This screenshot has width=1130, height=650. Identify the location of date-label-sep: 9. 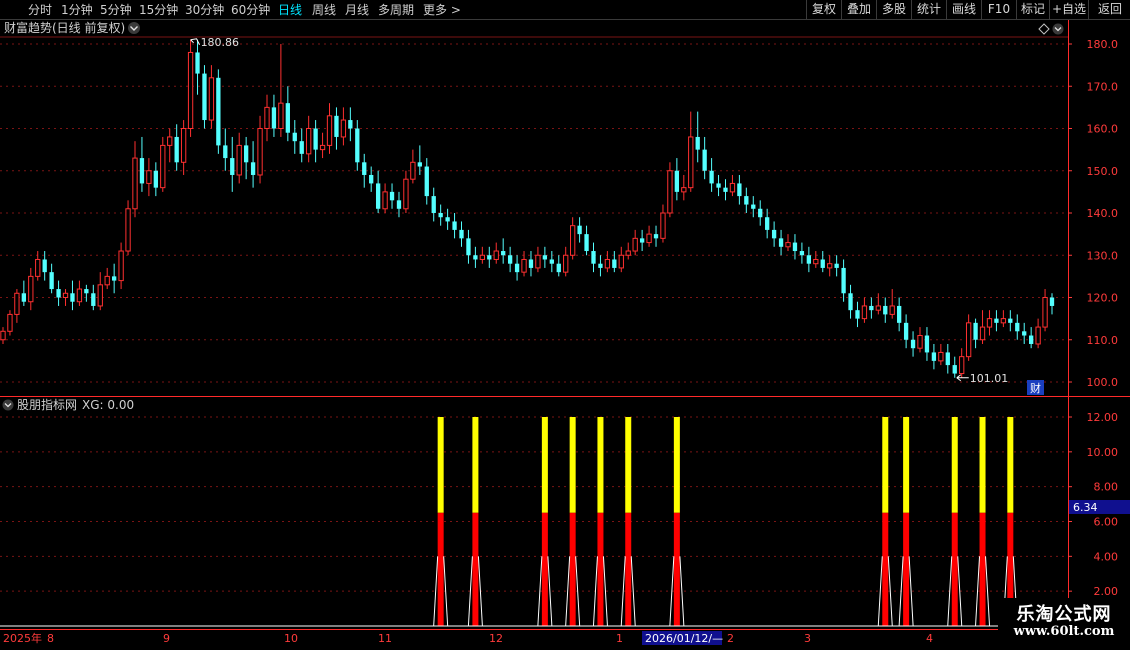
(166, 638).